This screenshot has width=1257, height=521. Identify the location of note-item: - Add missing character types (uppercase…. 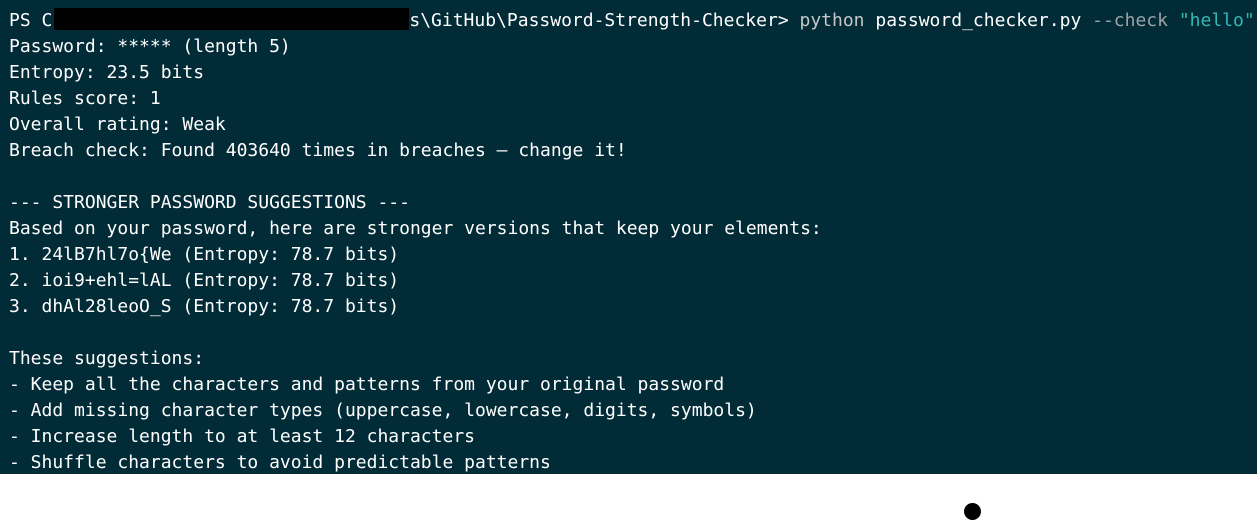
(383, 410).